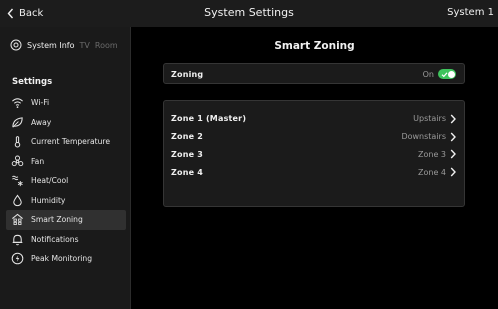  Describe the element at coordinates (85, 45) in the screenshot. I see `tab-tv: TV` at that location.